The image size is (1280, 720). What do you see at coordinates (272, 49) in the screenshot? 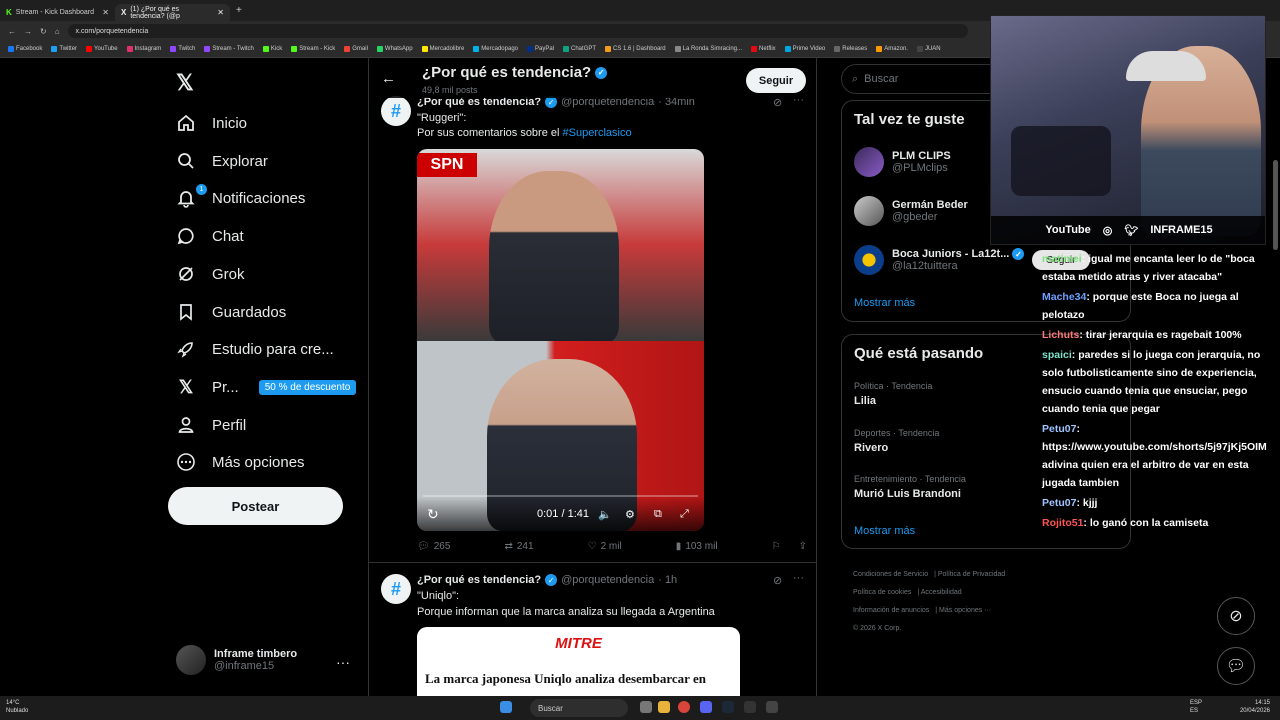
I see `bookmark-item: Kick` at bounding box center [272, 49].